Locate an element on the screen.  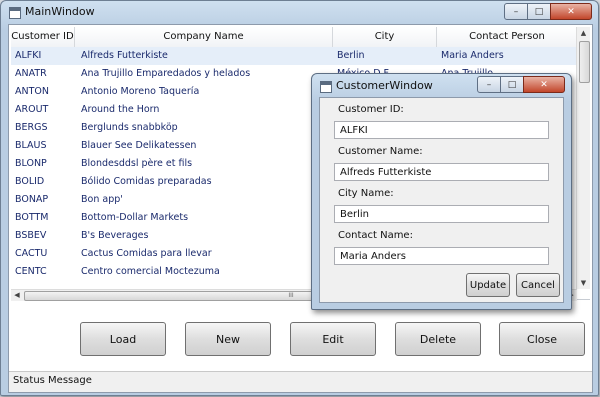
cell-customer-id: BOTTM is located at coordinates (32, 217).